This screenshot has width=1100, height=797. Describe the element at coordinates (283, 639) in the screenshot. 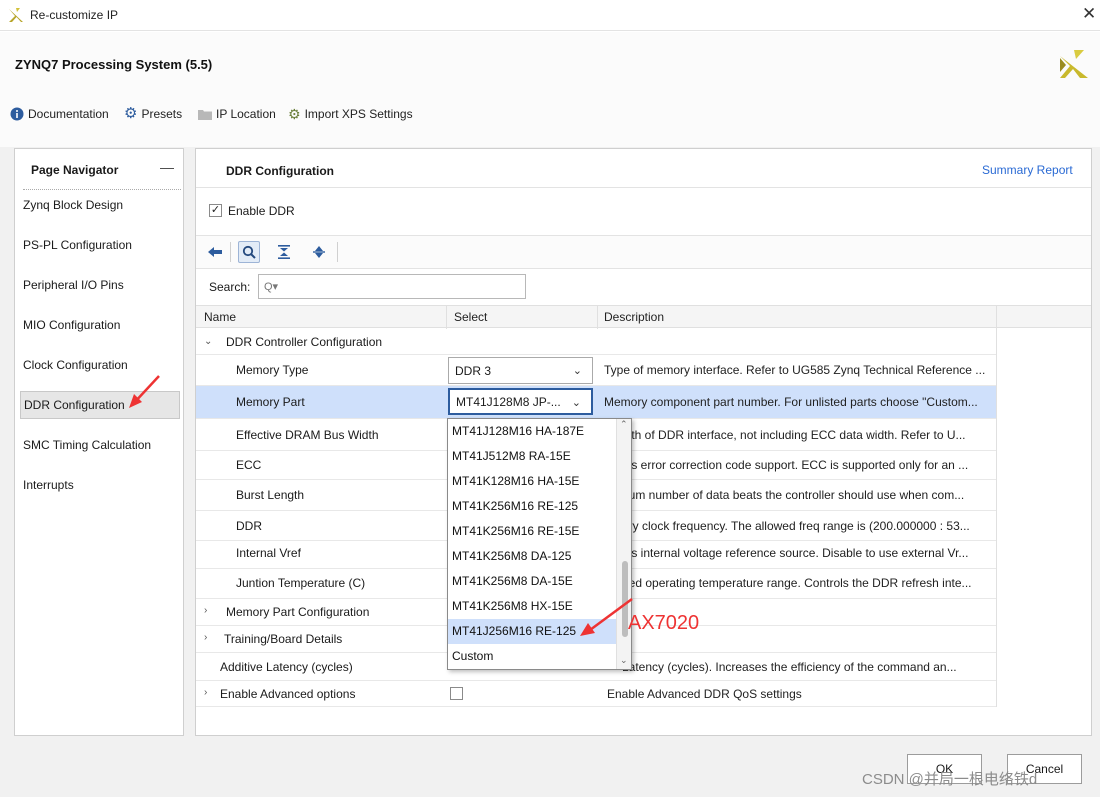

I see `group-label: Training/Board Details` at that location.